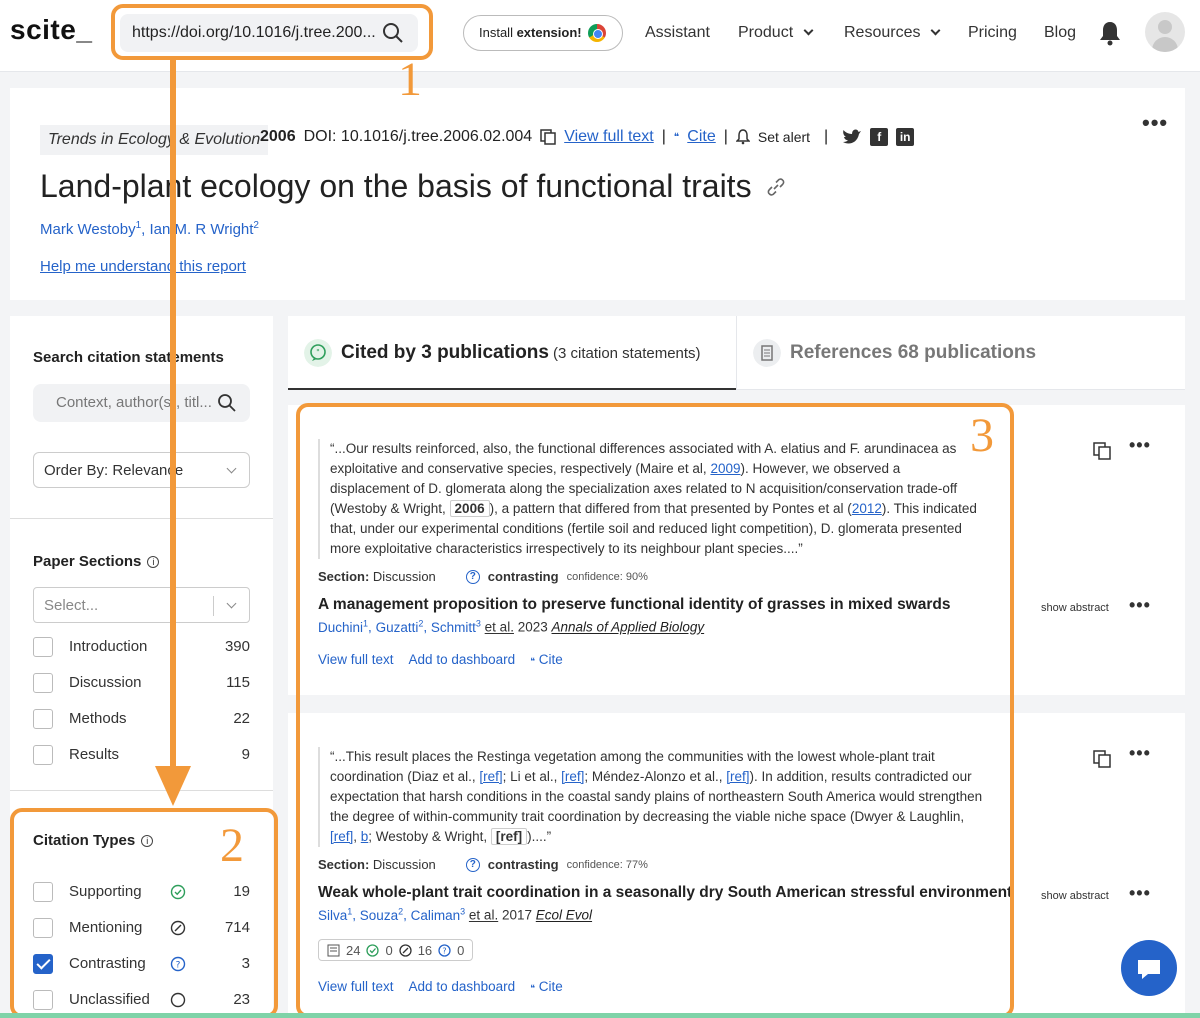 The image size is (1200, 1018). What do you see at coordinates (105, 682) in the screenshot?
I see `section-label: Discussion` at bounding box center [105, 682].